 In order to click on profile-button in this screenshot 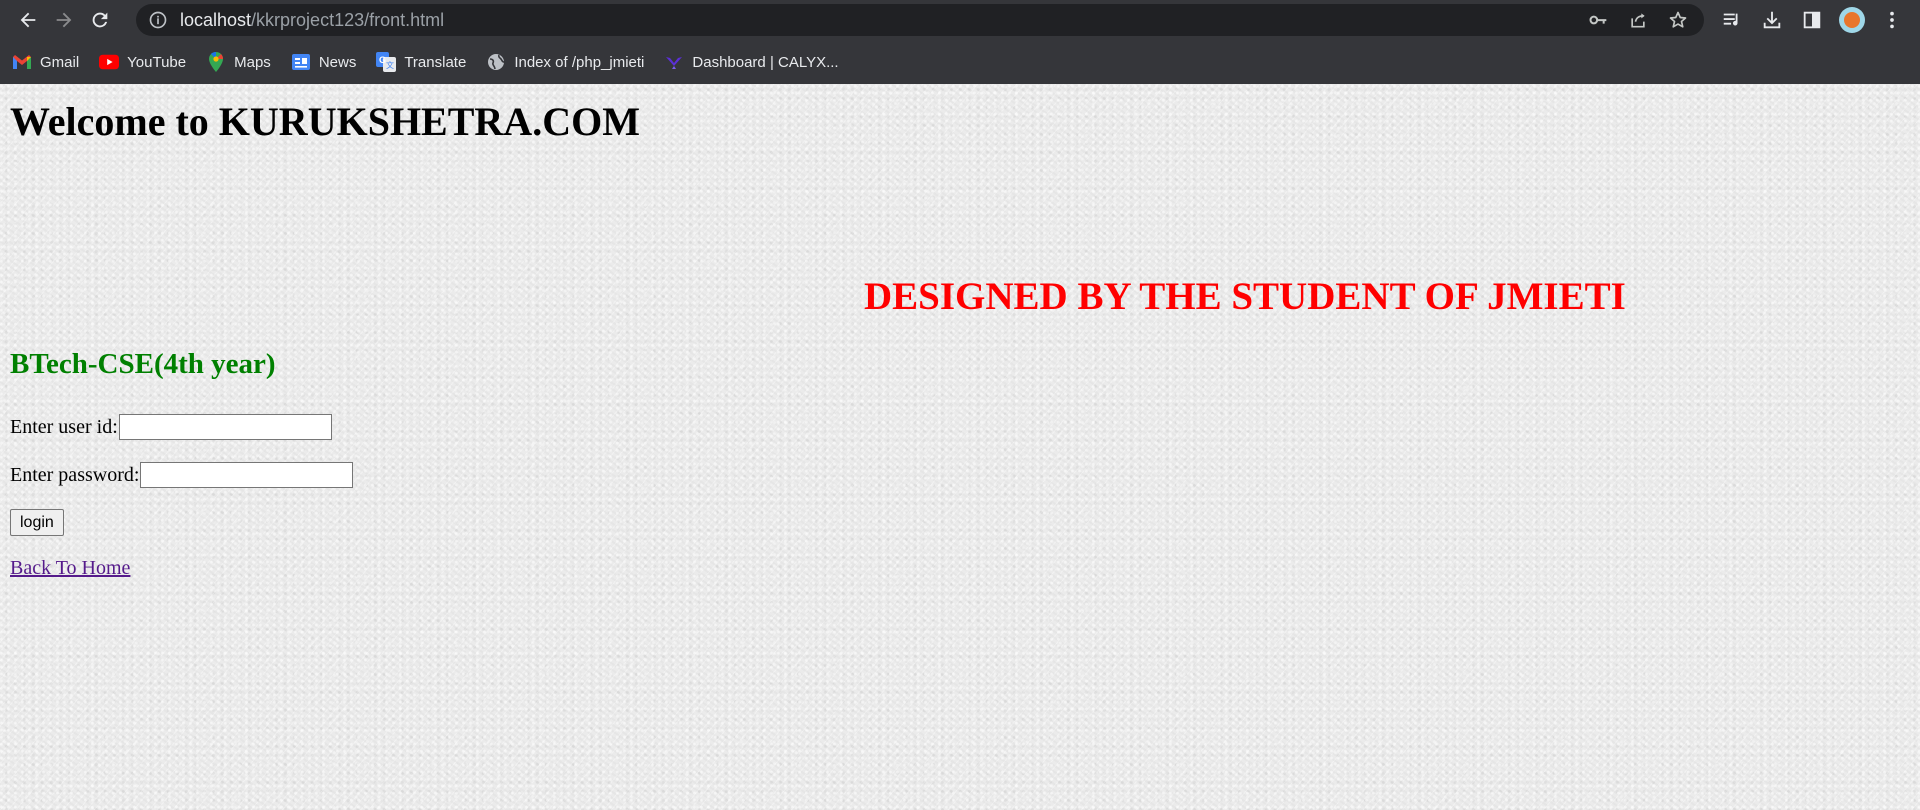, I will do `click(1852, 20)`.